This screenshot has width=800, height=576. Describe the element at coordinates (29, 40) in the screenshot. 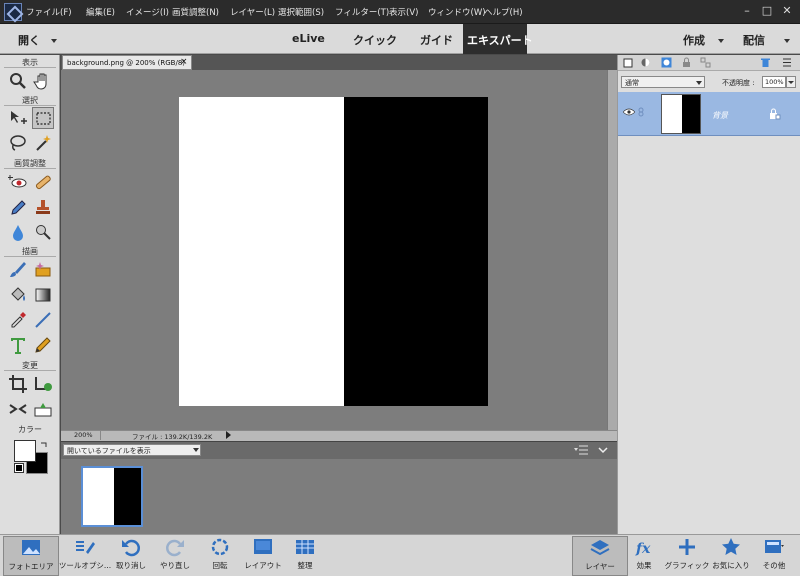

I see `open-button: 開く` at that location.